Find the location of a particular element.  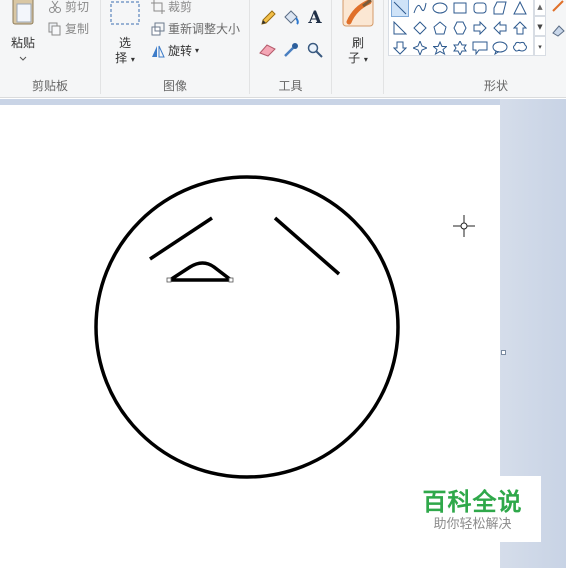

tools-group: A 工具 is located at coordinates (290, 49).